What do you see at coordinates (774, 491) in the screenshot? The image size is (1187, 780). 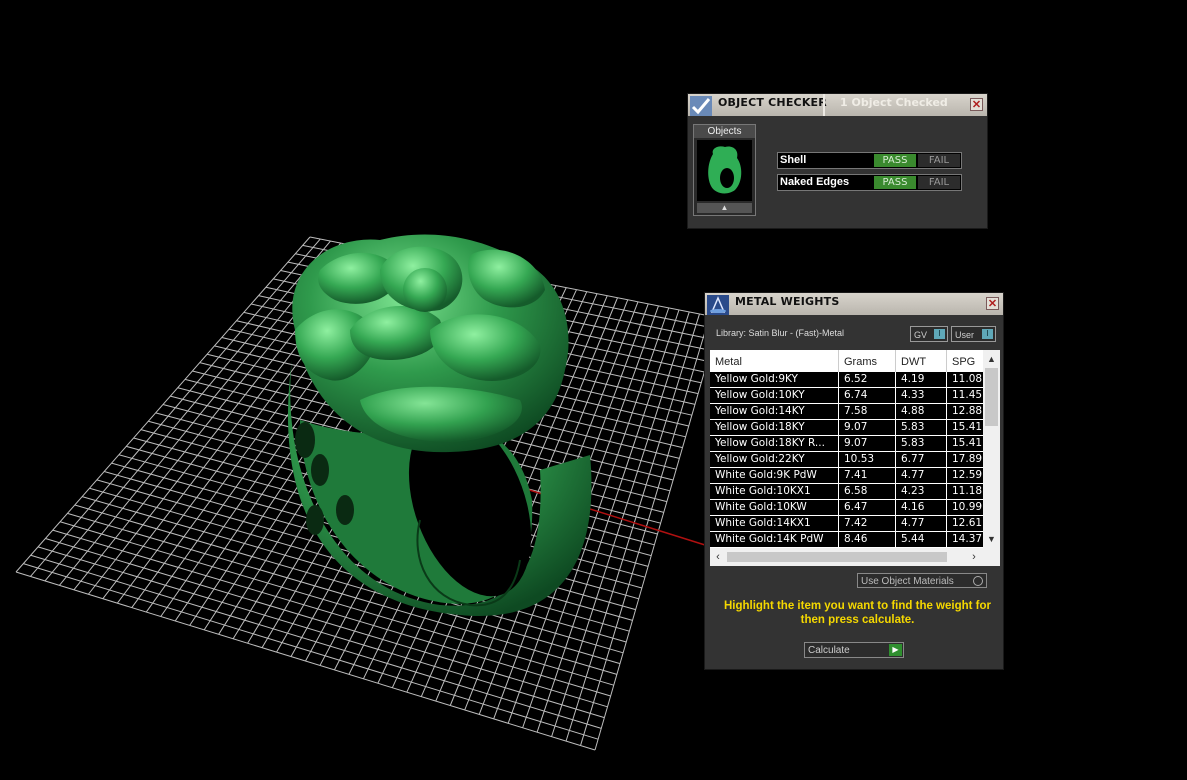 I see `cell-metal: White Gold:10KX1` at bounding box center [774, 491].